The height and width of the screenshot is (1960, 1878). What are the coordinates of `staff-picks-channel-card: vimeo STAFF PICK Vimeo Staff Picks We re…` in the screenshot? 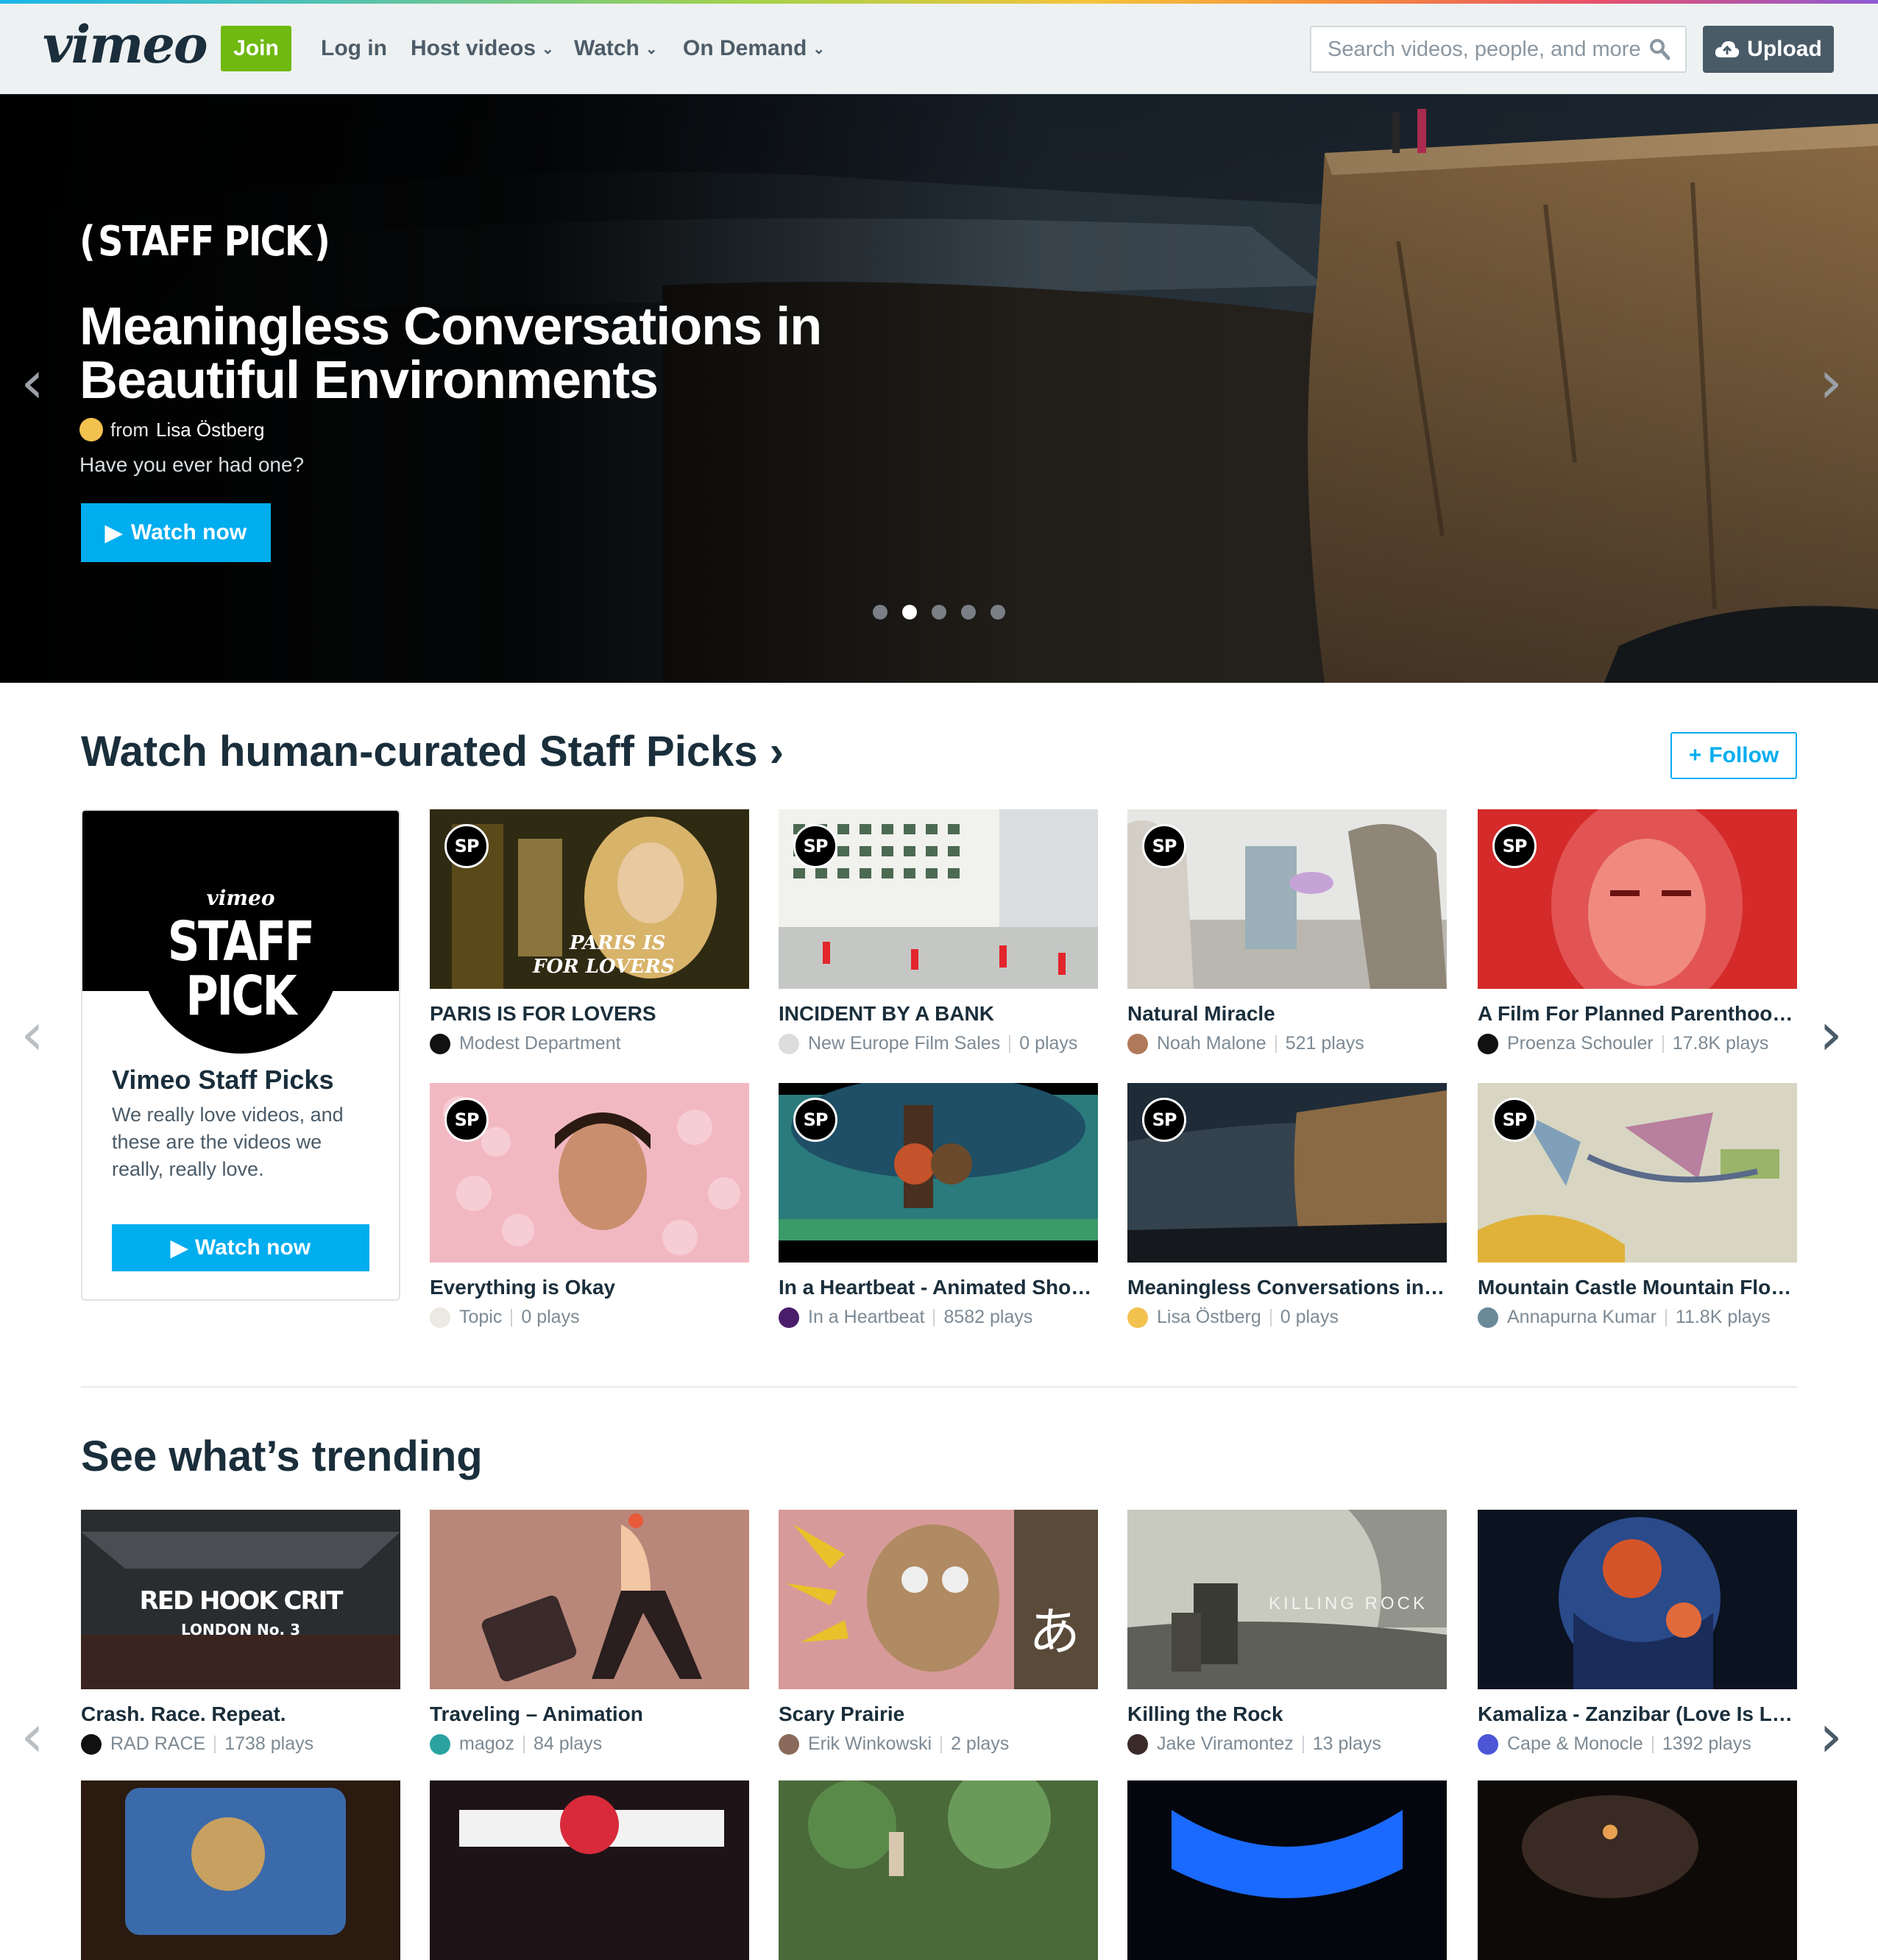 It's located at (240, 1055).